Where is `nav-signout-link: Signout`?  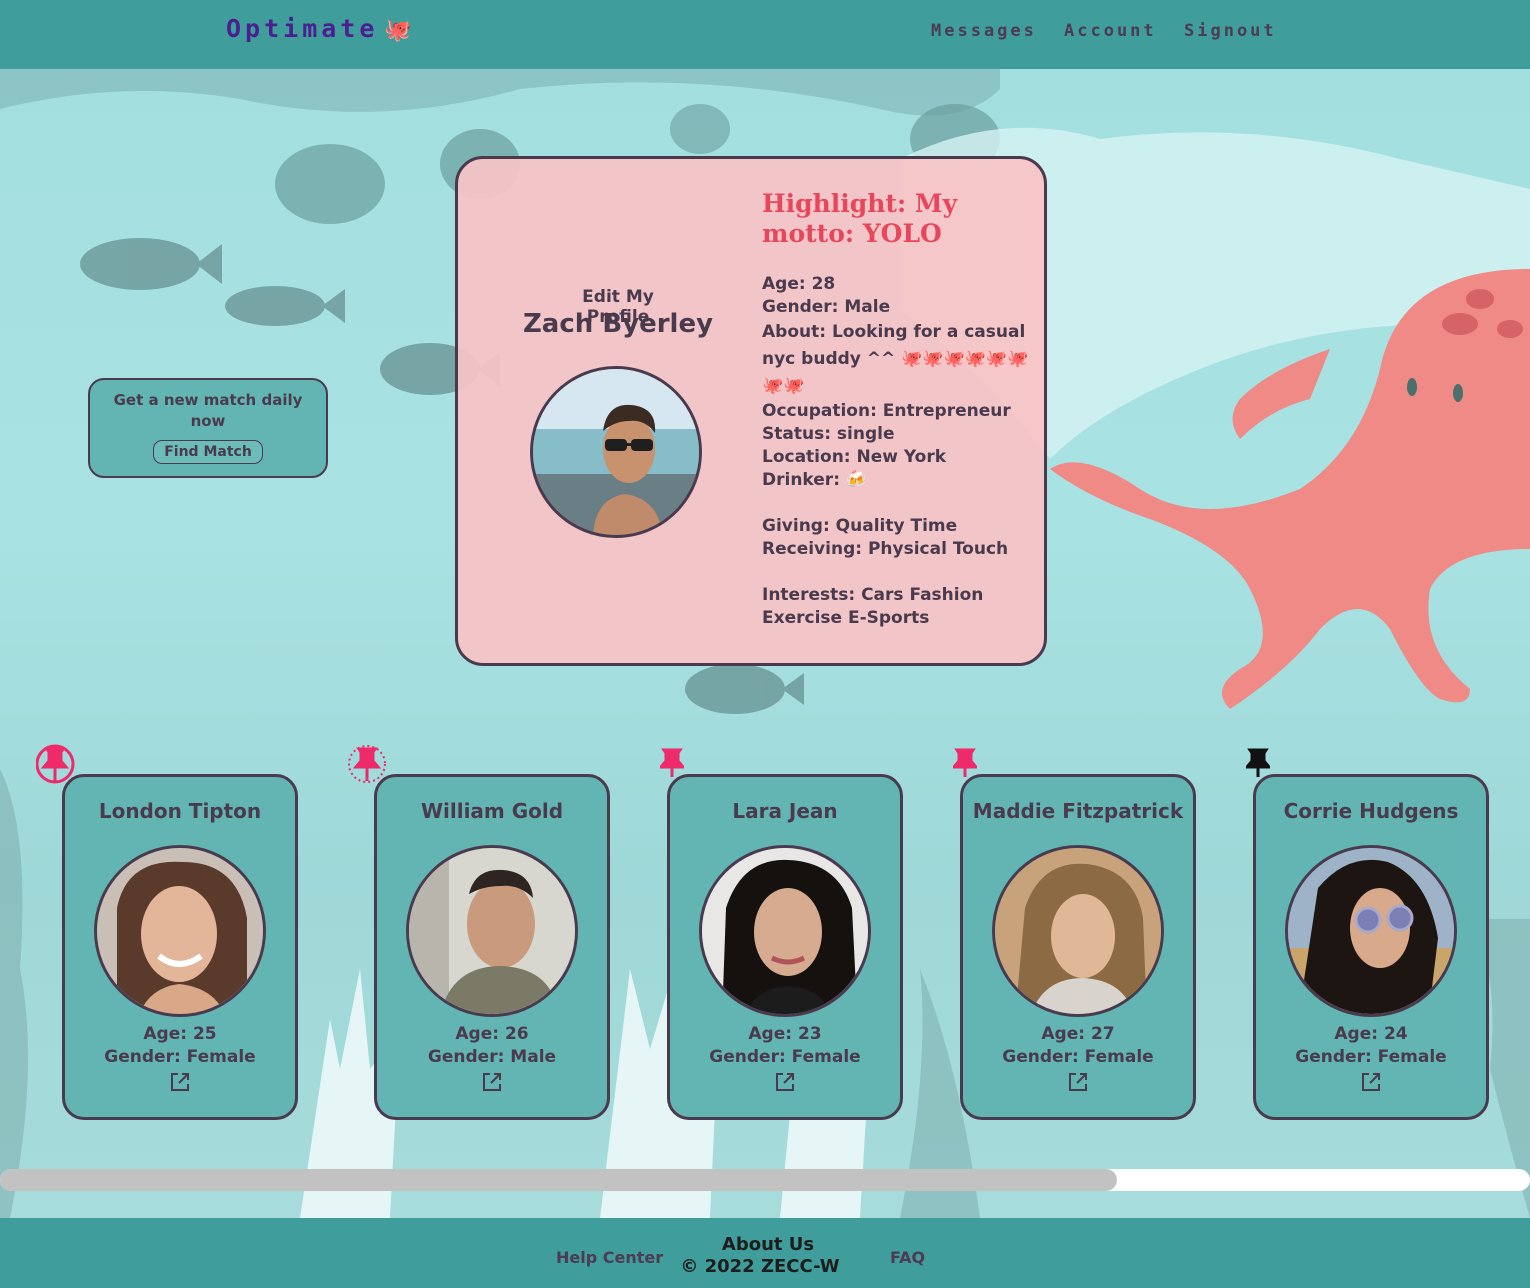 nav-signout-link: Signout is located at coordinates (1230, 31).